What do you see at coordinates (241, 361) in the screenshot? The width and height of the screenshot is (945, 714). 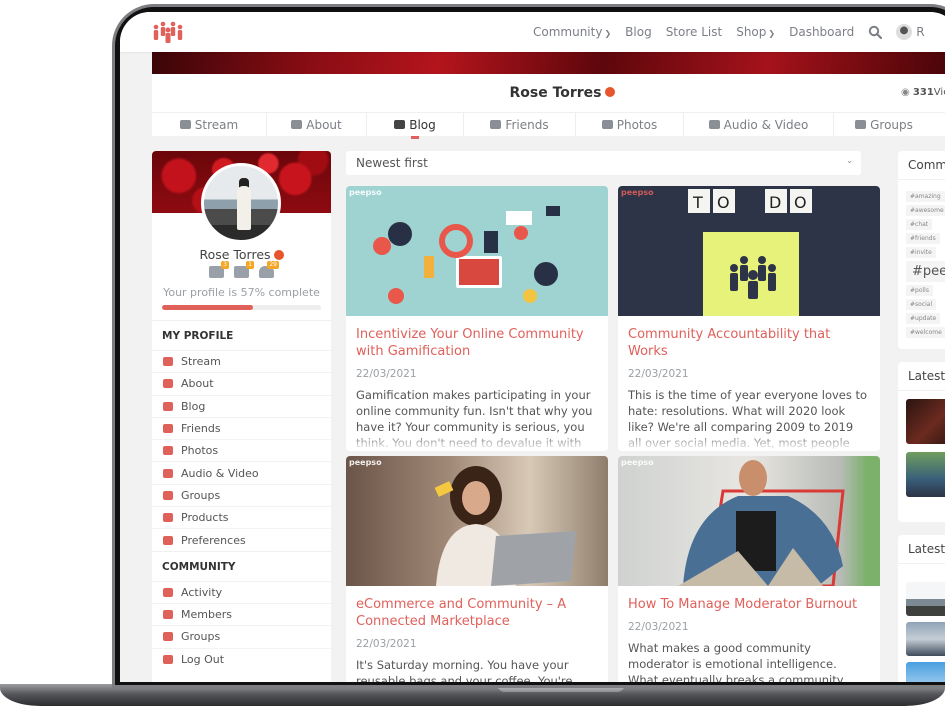 I see `sidebar-item-stream: Stream` at bounding box center [241, 361].